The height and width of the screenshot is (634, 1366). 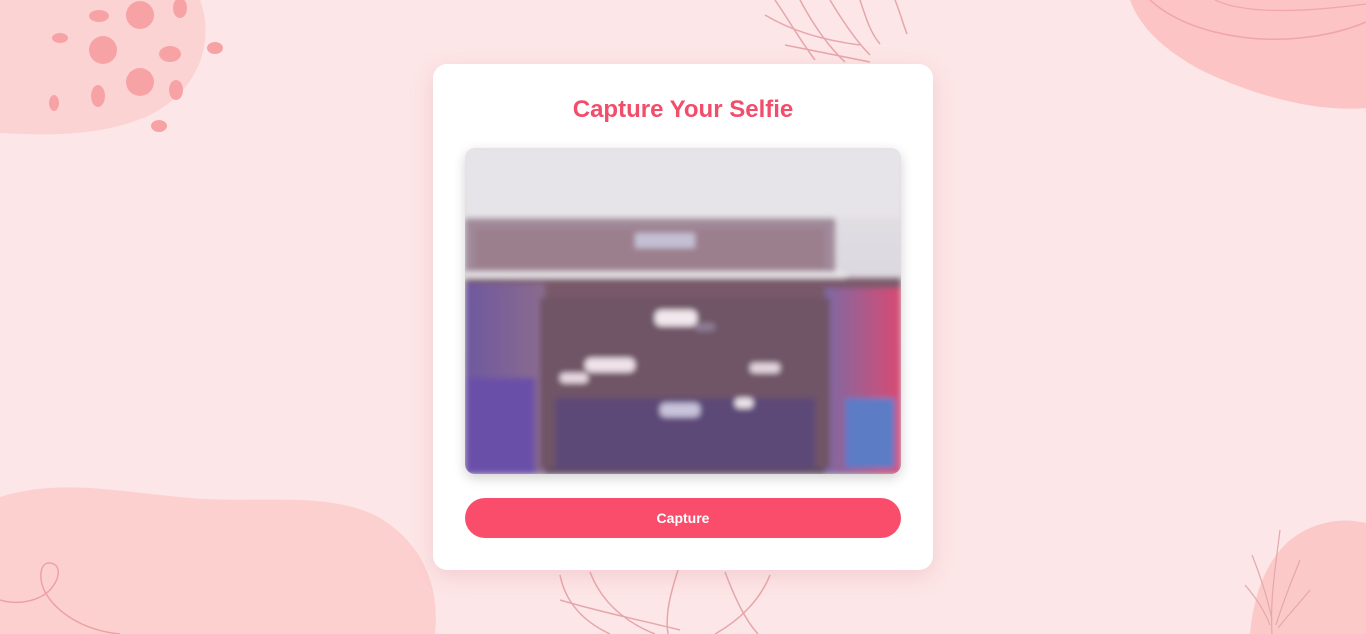 What do you see at coordinates (1308, 577) in the screenshot?
I see `bottom-right-blob` at bounding box center [1308, 577].